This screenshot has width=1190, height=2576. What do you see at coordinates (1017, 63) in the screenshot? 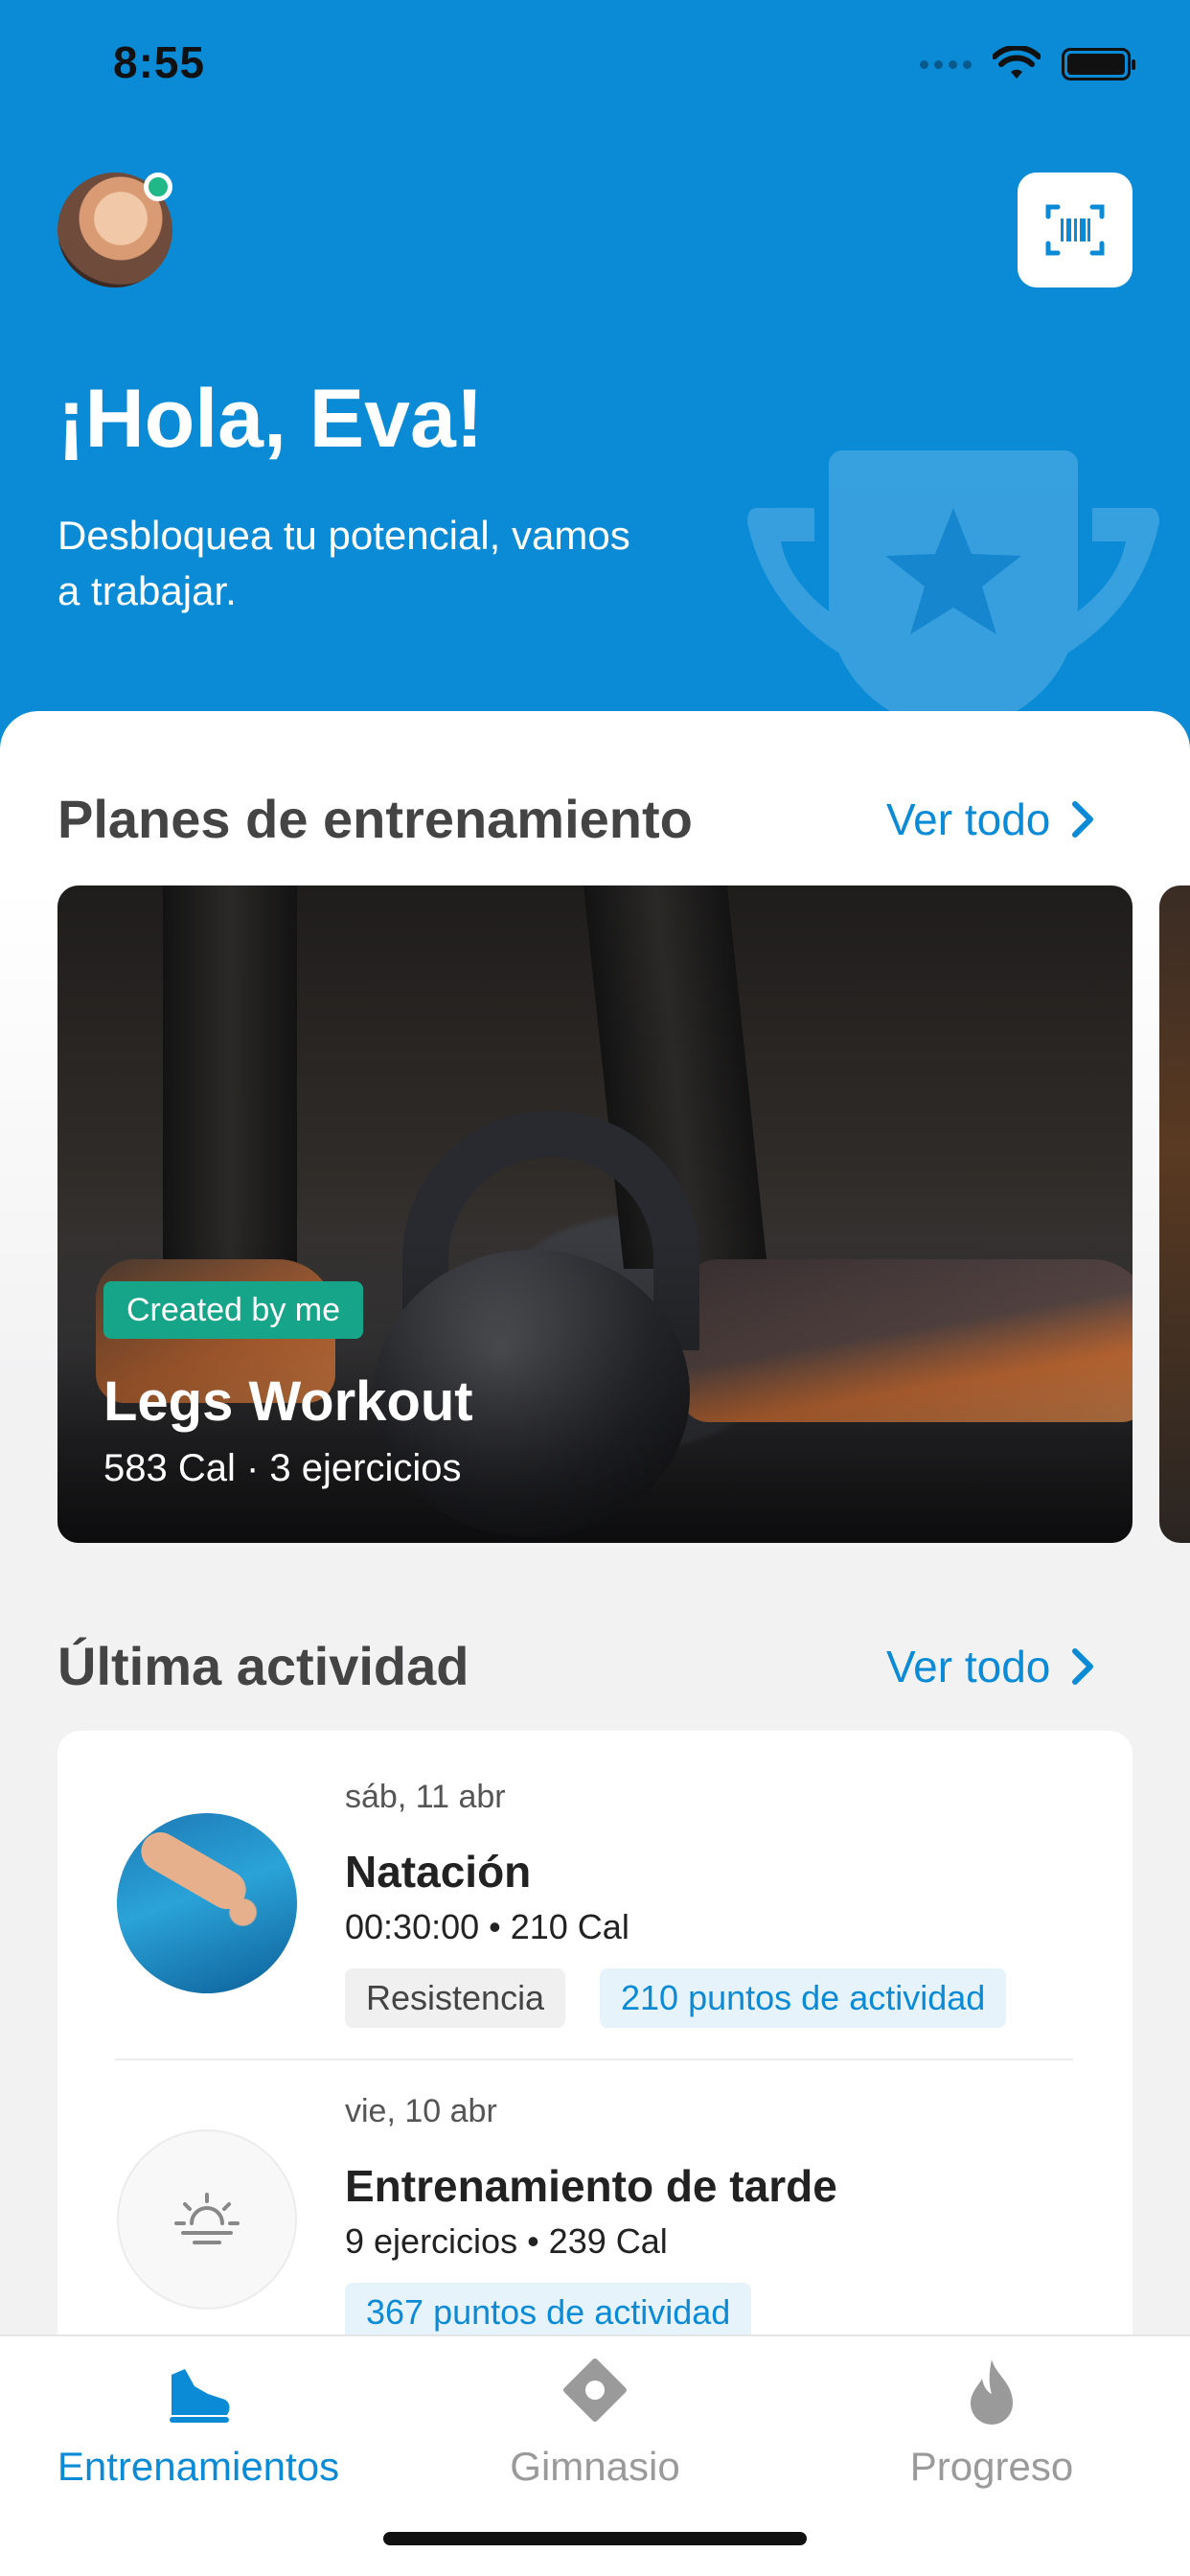
I see `wifi-icon` at bounding box center [1017, 63].